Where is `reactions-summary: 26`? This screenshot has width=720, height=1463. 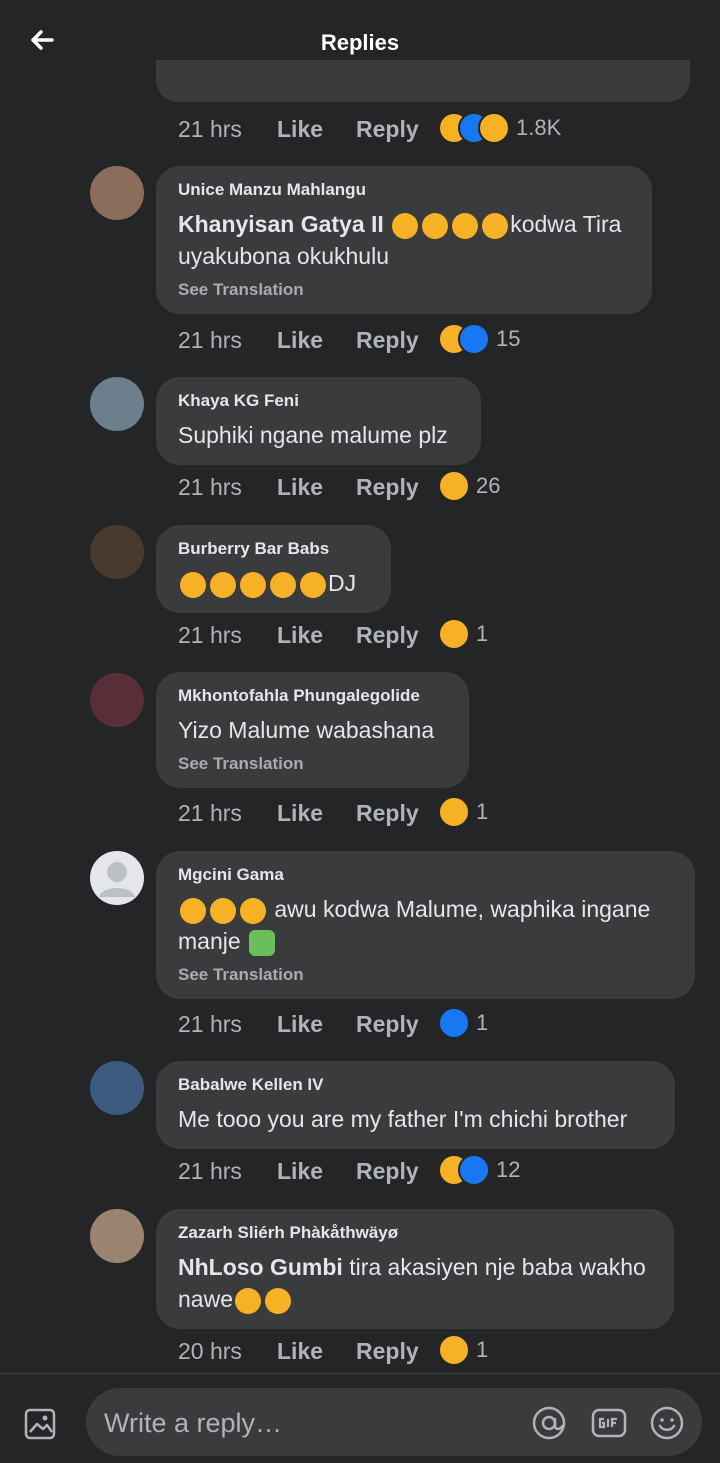
reactions-summary: 26 is located at coordinates (469, 486).